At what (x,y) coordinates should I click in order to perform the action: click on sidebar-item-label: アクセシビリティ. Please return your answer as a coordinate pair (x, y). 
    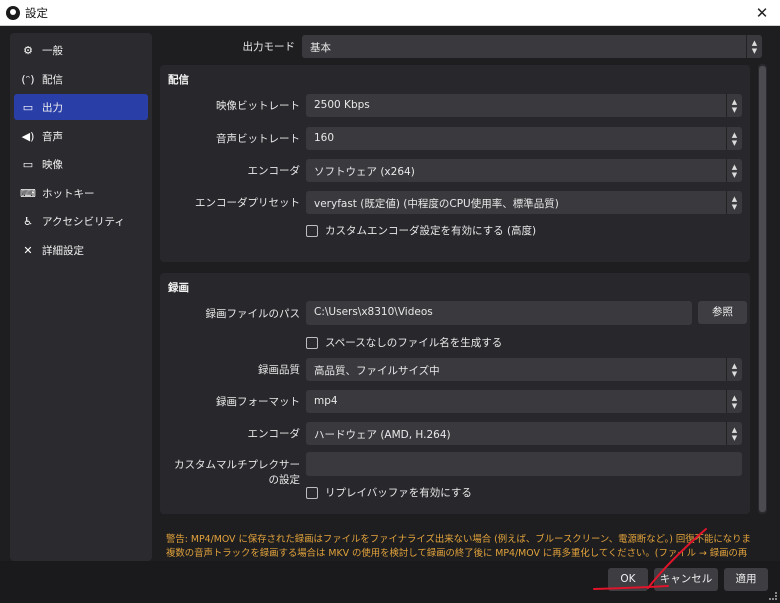
    Looking at the image, I should click on (83, 221).